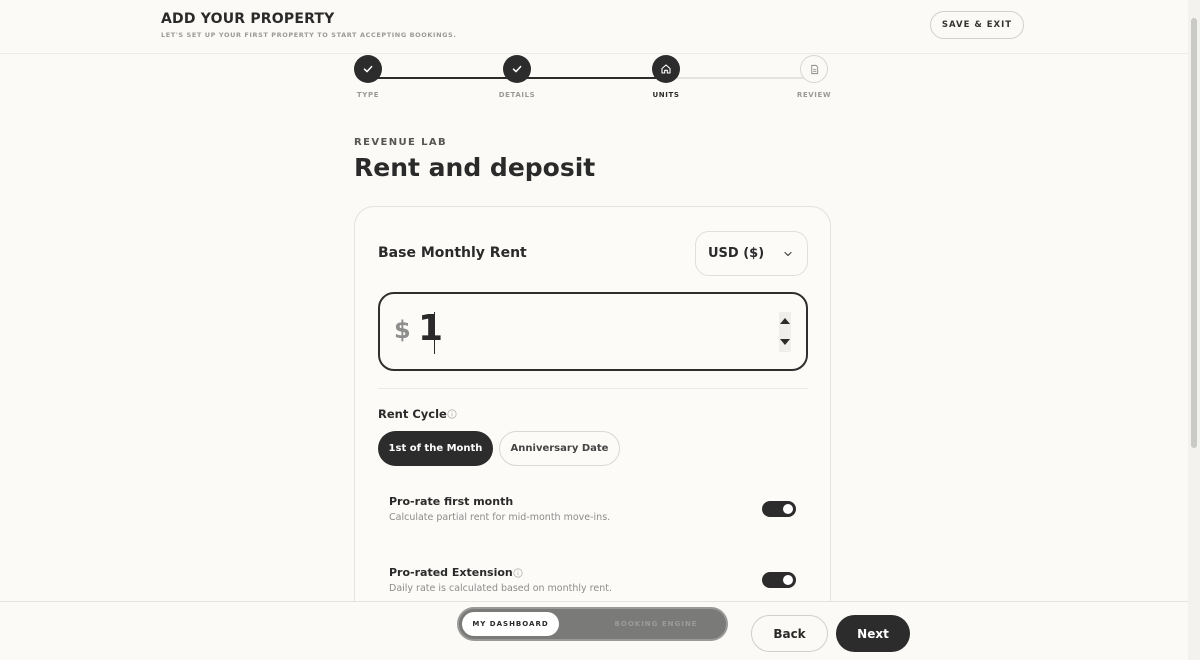  I want to click on step-units-circle, so click(666, 69).